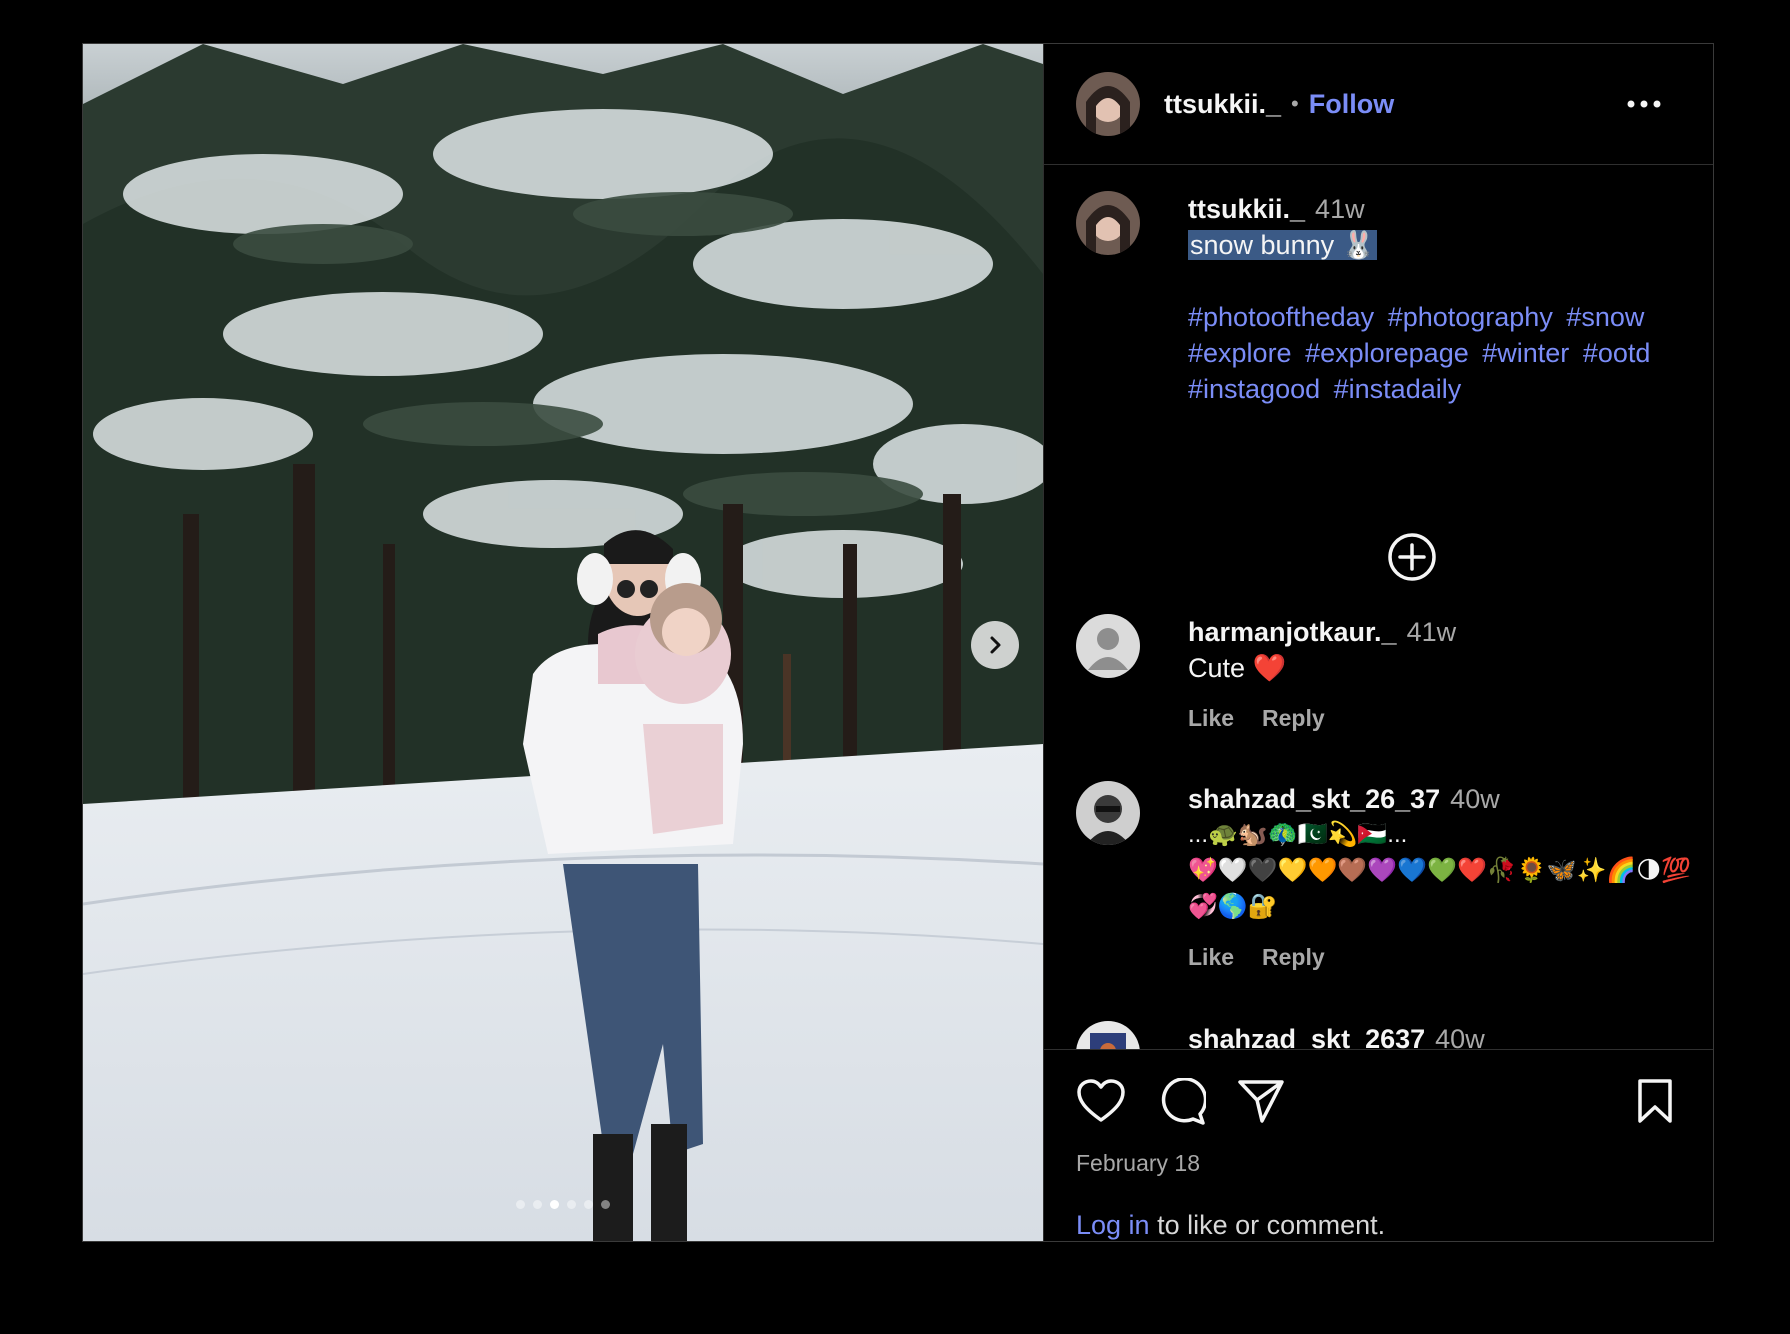 This screenshot has width=1790, height=1334. What do you see at coordinates (1292, 632) in the screenshot?
I see `comment-username: harmanjotkaur._` at bounding box center [1292, 632].